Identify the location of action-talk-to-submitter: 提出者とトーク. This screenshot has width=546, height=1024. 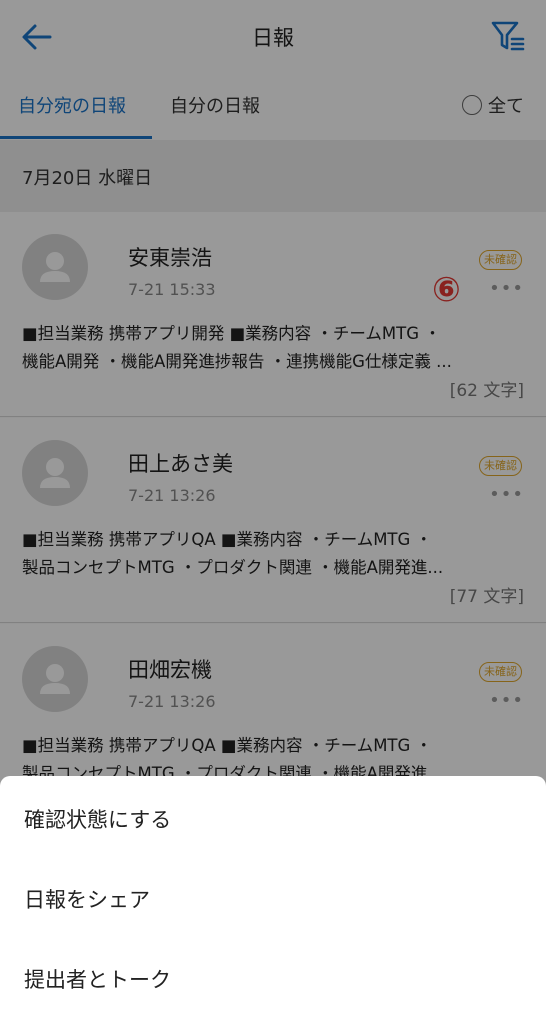
(273, 978).